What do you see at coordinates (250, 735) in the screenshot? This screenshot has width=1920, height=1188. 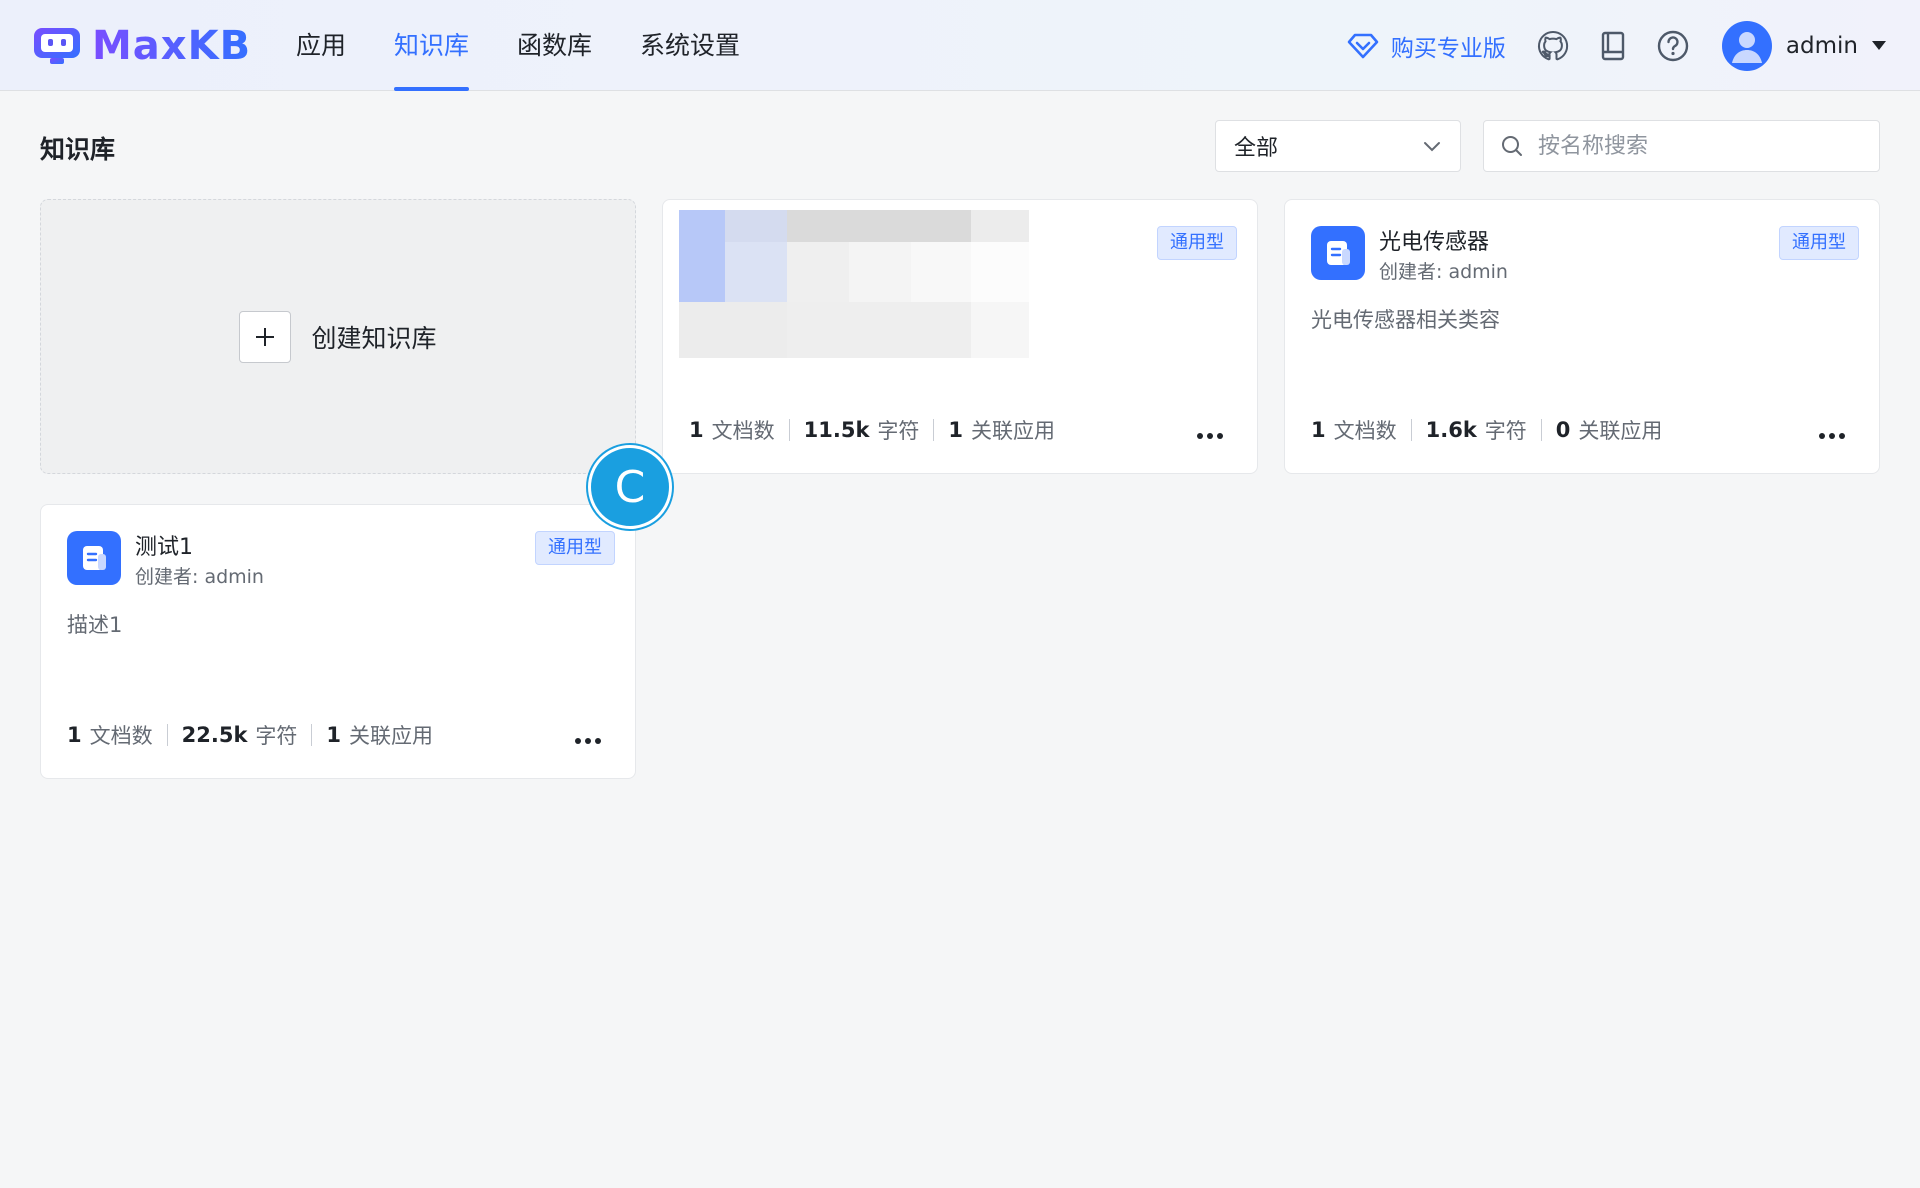 I see `card-stats: 1 文档数 22.5k 字符 1 关联应用` at bounding box center [250, 735].